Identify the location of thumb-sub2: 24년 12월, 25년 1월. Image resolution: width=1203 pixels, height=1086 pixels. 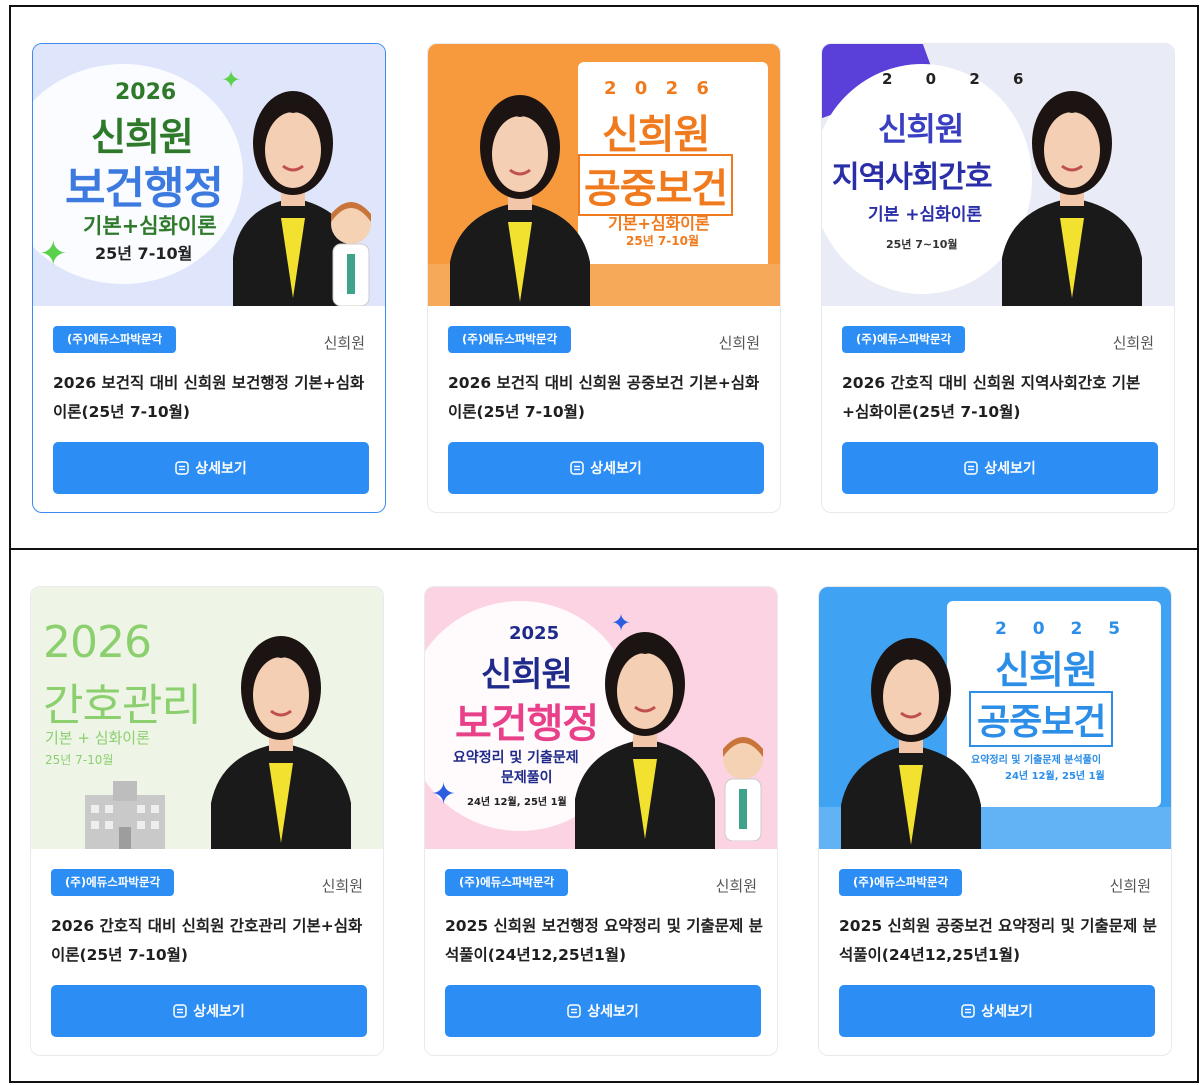
(1055, 776).